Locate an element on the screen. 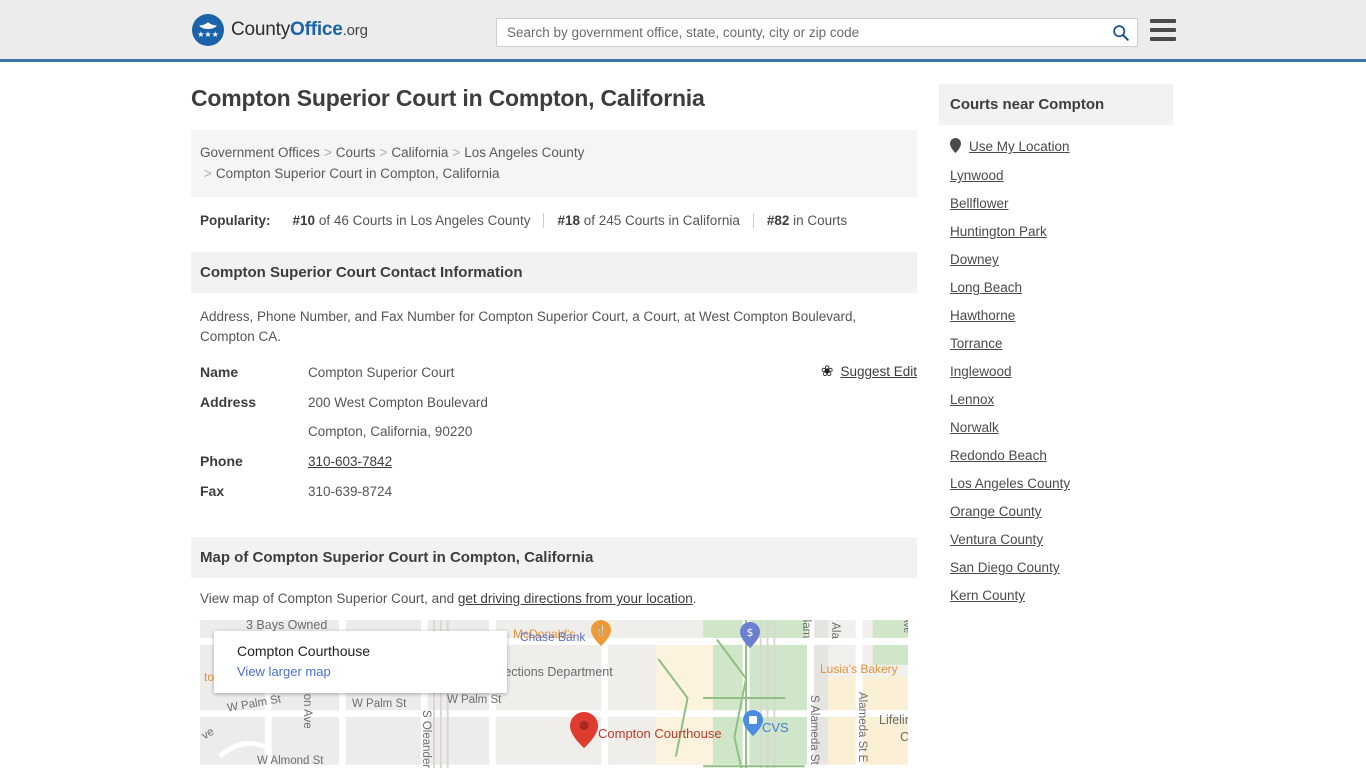  sidebar-item-downey: Downey is located at coordinates (1056, 253).